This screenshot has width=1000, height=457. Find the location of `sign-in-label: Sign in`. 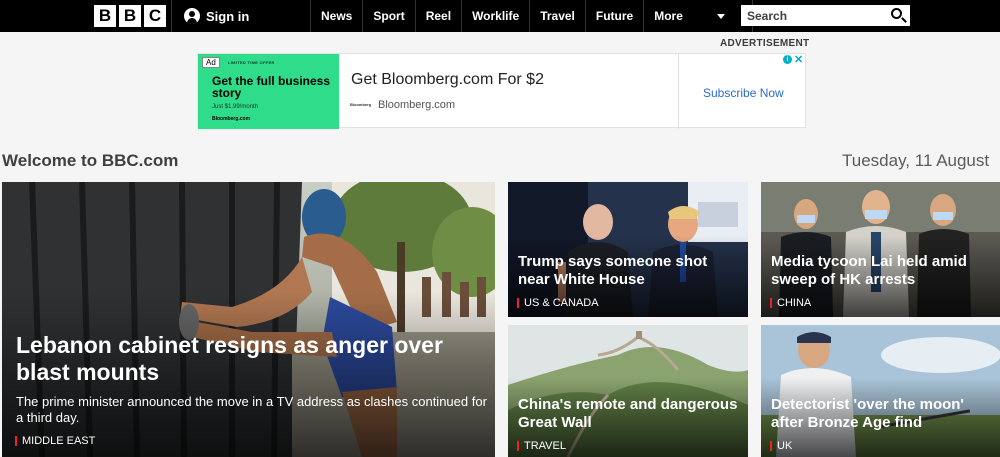

sign-in-label: Sign in is located at coordinates (228, 16).